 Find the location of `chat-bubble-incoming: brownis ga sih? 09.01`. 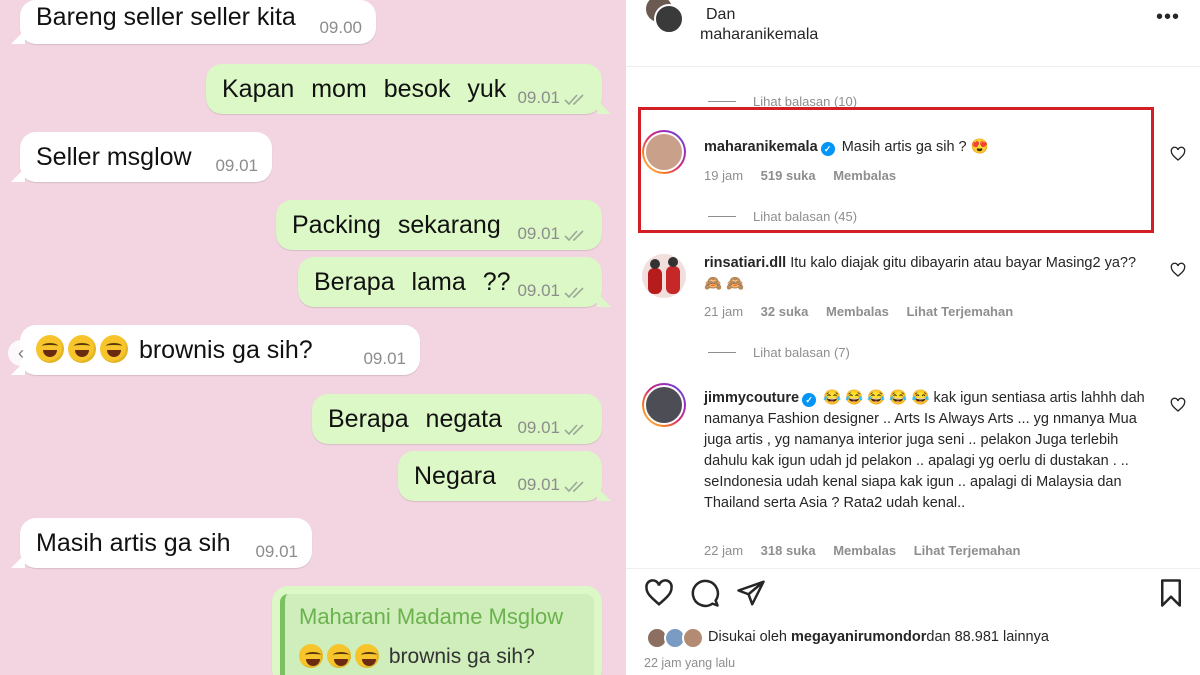

chat-bubble-incoming: brownis ga sih? 09.01 is located at coordinates (215, 350).